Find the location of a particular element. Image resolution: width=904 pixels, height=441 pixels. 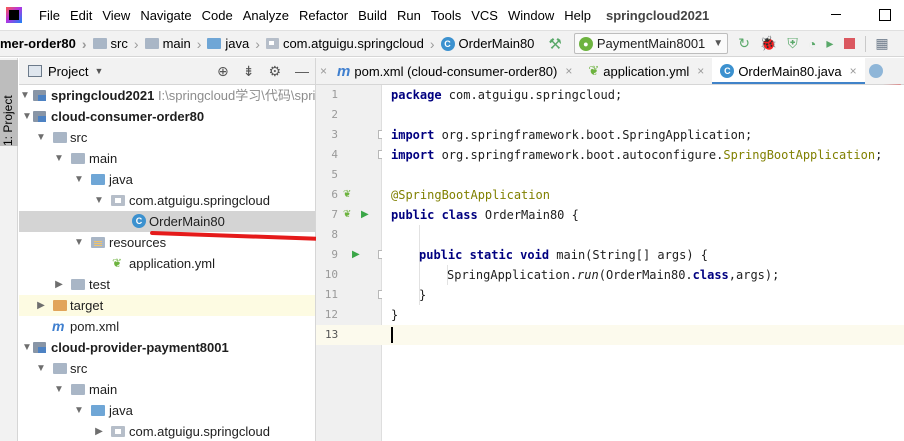

tab-application-yml: ❦ application.yml × is located at coordinates (646, 71).